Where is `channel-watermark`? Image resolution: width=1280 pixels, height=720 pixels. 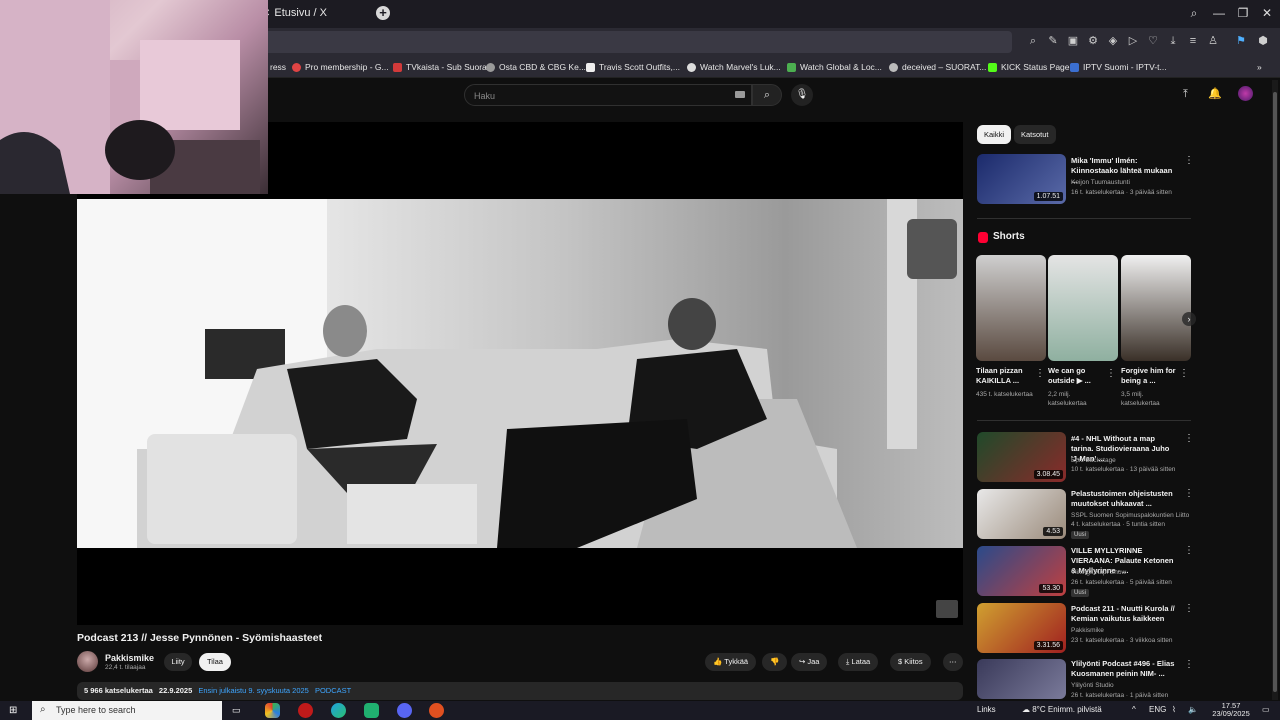 channel-watermark is located at coordinates (947, 609).